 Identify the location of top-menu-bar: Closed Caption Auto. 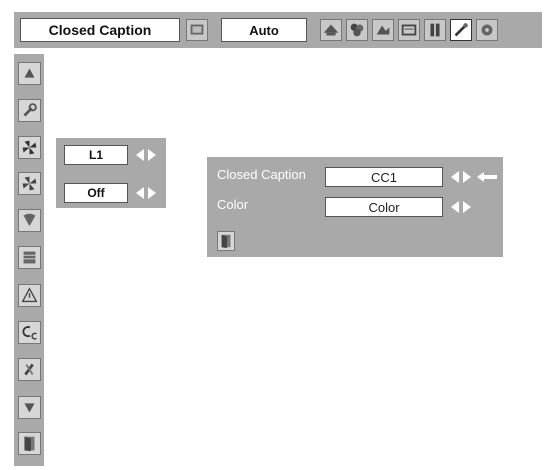
(278, 30).